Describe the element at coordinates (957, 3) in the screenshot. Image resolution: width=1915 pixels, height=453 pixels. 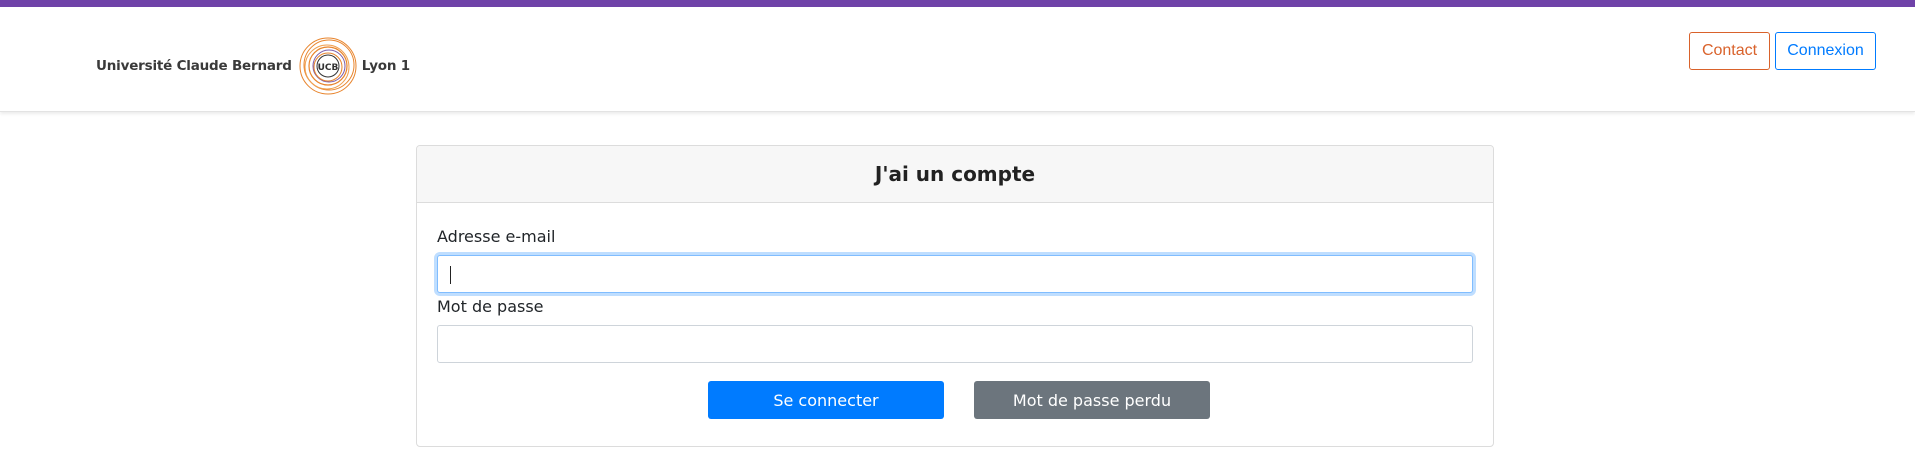
I see `top-accent-stripe` at that location.